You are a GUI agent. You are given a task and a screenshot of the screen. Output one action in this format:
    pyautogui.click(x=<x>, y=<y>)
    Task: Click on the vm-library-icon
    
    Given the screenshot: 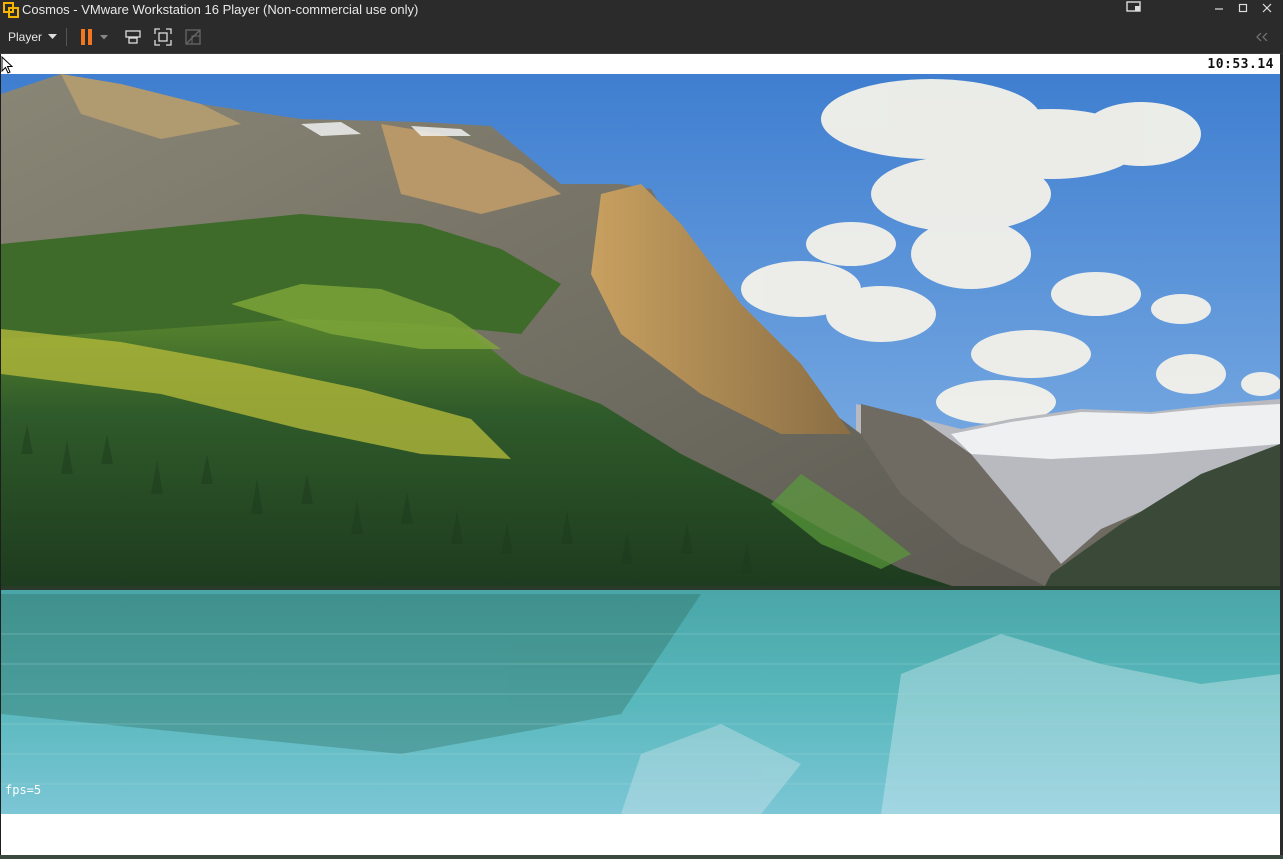 What is the action you would take?
    pyautogui.click(x=1134, y=10)
    